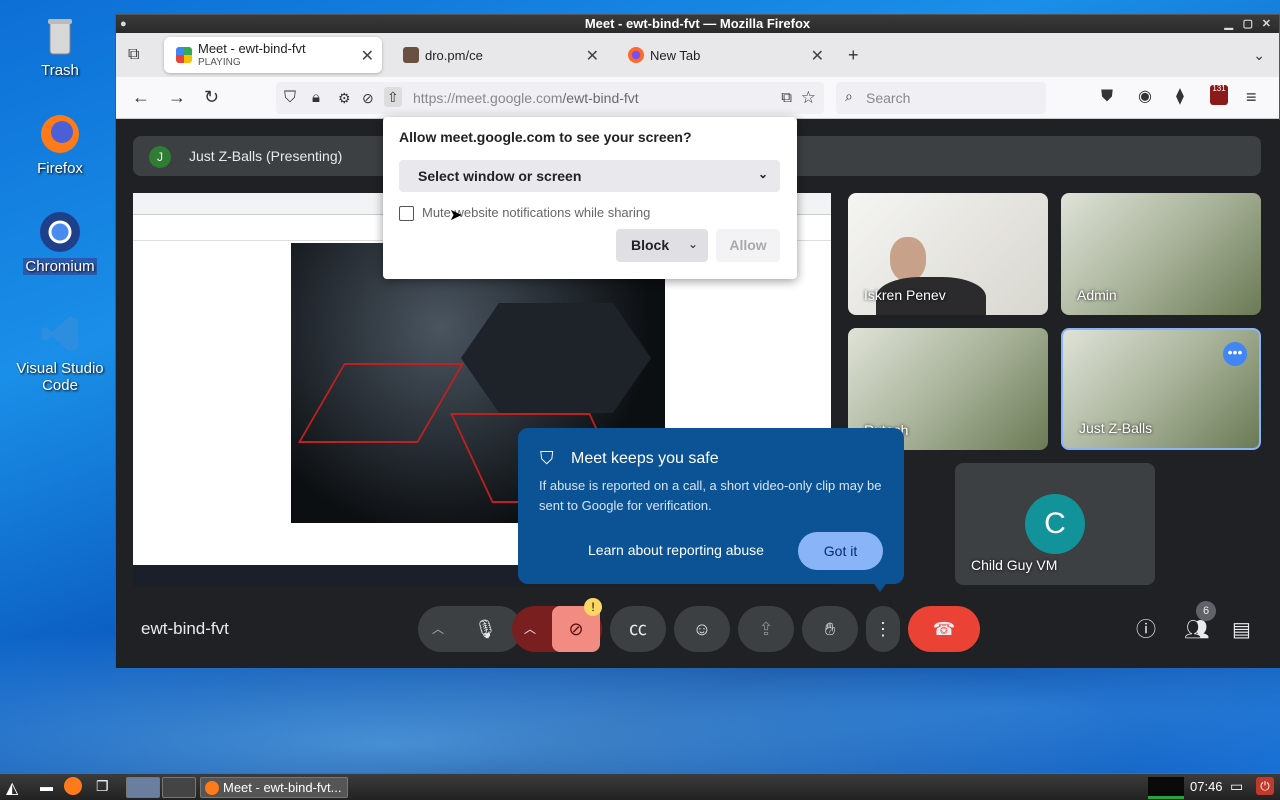 The height and width of the screenshot is (800, 1280). I want to click on maximize-icon: ▢, so click(1248, 24).